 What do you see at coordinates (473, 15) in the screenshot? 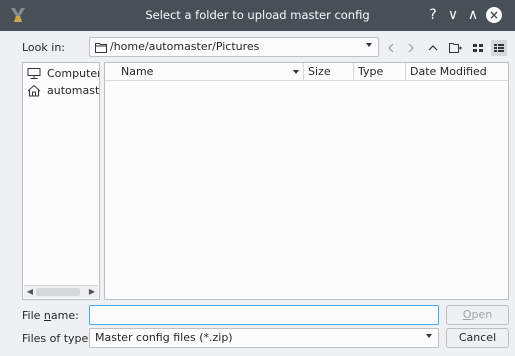
I see `maximize-icon: ∧` at bounding box center [473, 15].